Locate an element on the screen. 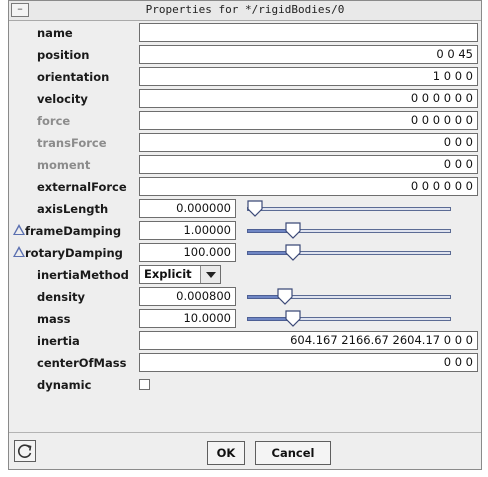 This screenshot has width=488, height=477. property-row-force: force 0 0 0 0 0 0 is located at coordinates (245, 121).